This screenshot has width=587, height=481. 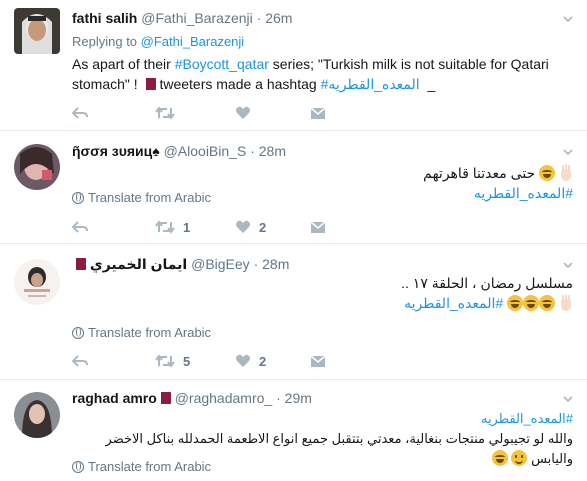 I want to click on raised-hand-emoji, so click(x=566, y=303).